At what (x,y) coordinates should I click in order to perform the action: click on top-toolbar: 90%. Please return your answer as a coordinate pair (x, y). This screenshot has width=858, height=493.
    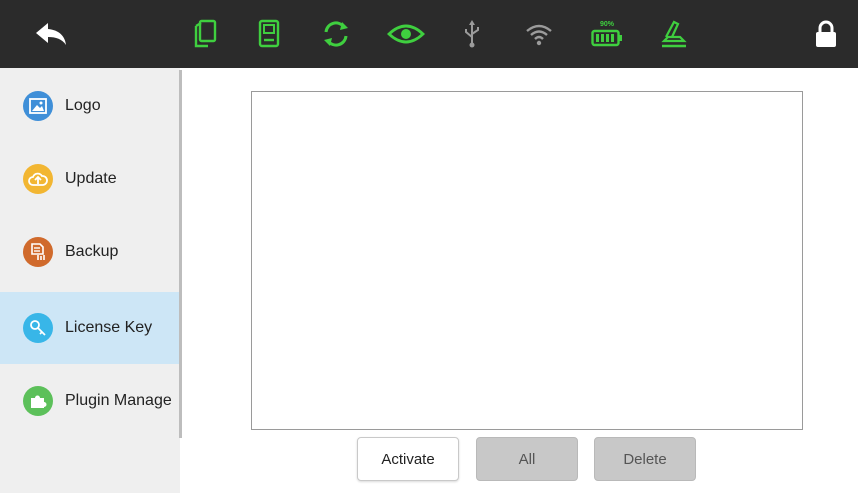
    Looking at the image, I should click on (429, 34).